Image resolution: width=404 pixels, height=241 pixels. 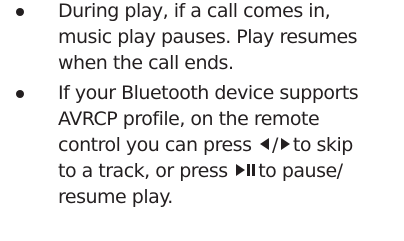 I want to click on text-fragment: control you can press, so click(x=155, y=145).